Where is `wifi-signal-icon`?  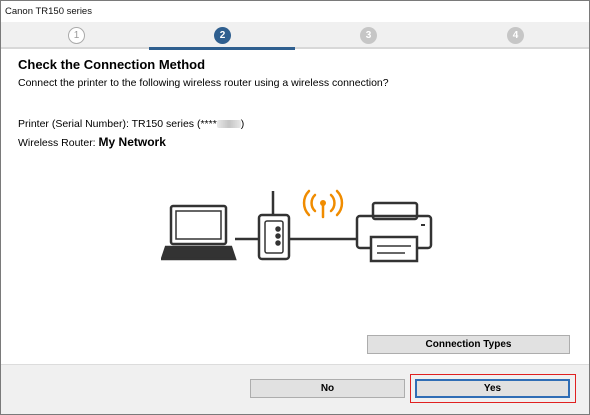 wifi-signal-icon is located at coordinates (323, 204).